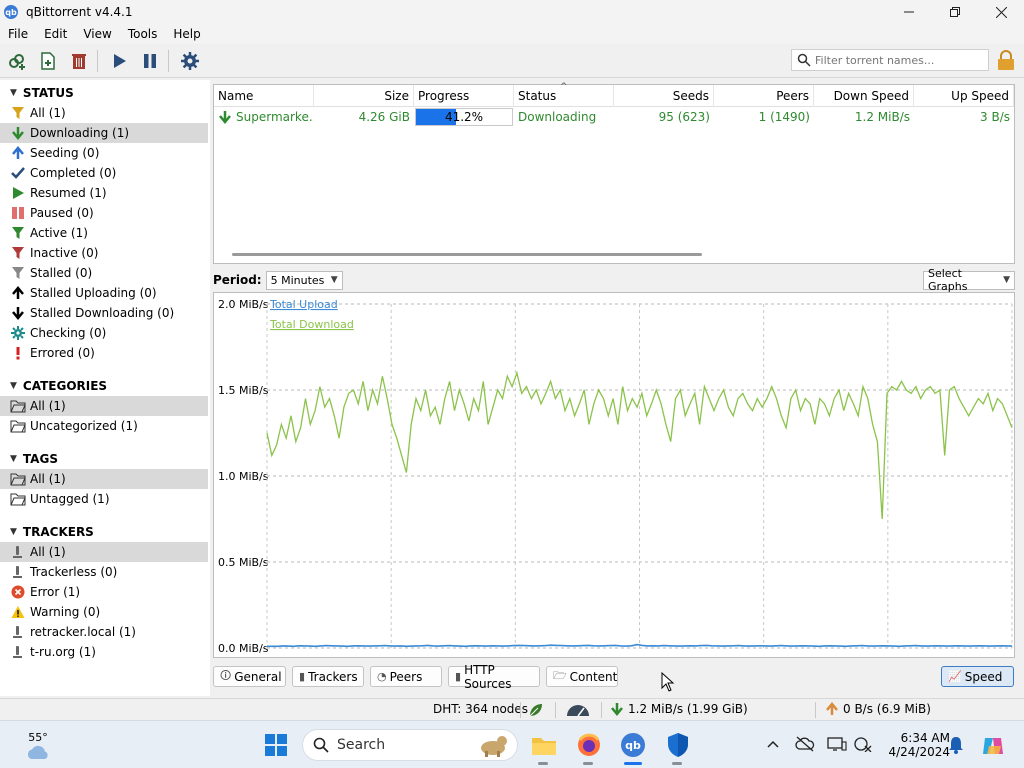 This screenshot has width=1024, height=768. What do you see at coordinates (560, 675) in the screenshot?
I see `folder-icon: 🗁` at bounding box center [560, 675].